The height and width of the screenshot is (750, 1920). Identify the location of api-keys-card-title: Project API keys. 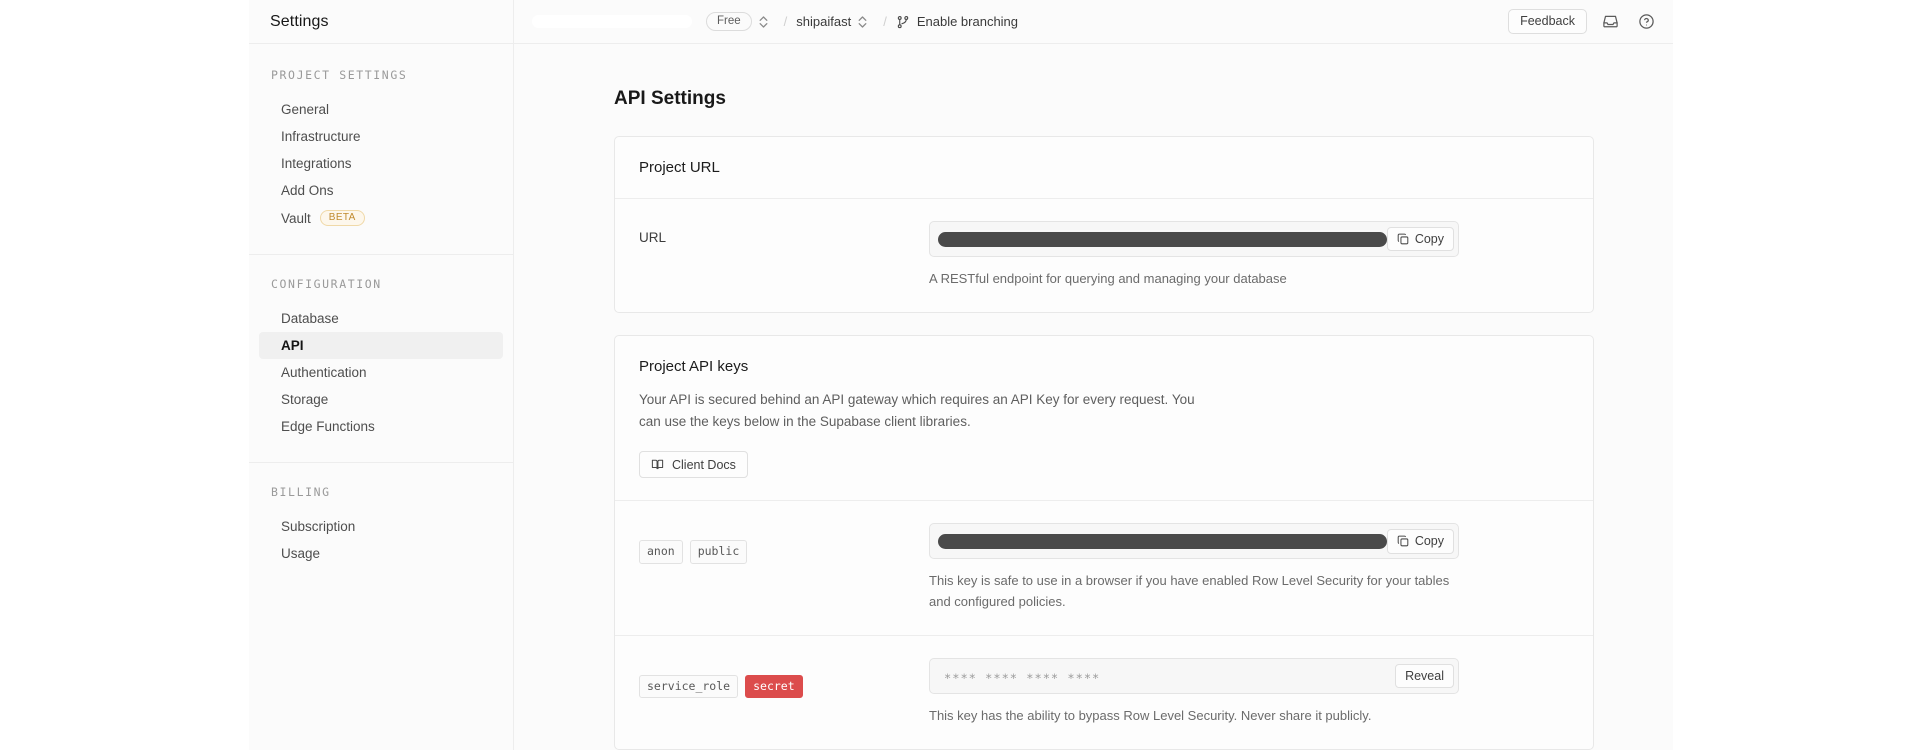
(694, 366).